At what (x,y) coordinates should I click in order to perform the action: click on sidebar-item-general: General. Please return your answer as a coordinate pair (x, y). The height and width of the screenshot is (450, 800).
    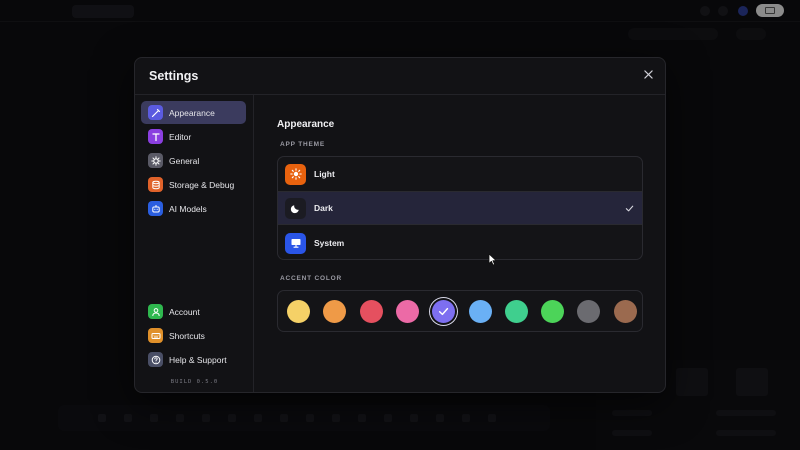
    Looking at the image, I should click on (193, 160).